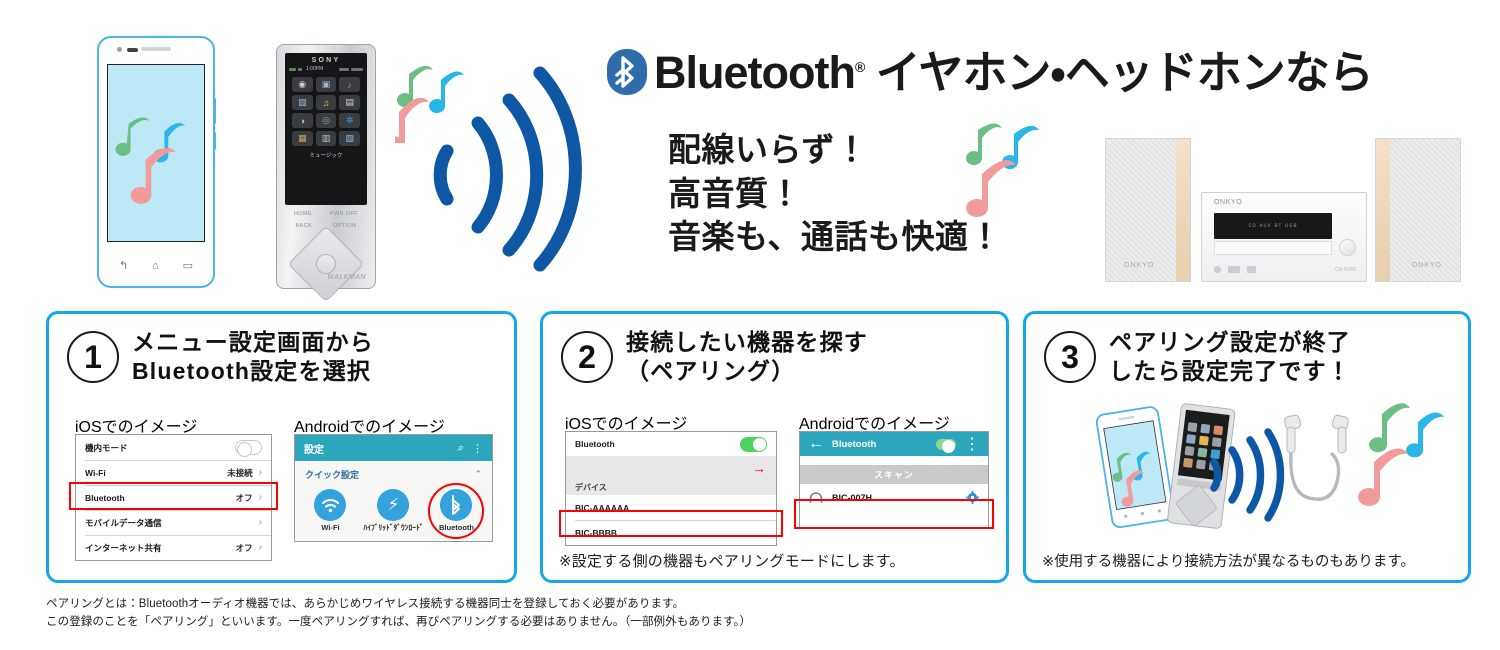 This screenshot has width=1500, height=650. I want to click on ios-row-mobile-data: モバイルデータ通信 ›, so click(173, 522).